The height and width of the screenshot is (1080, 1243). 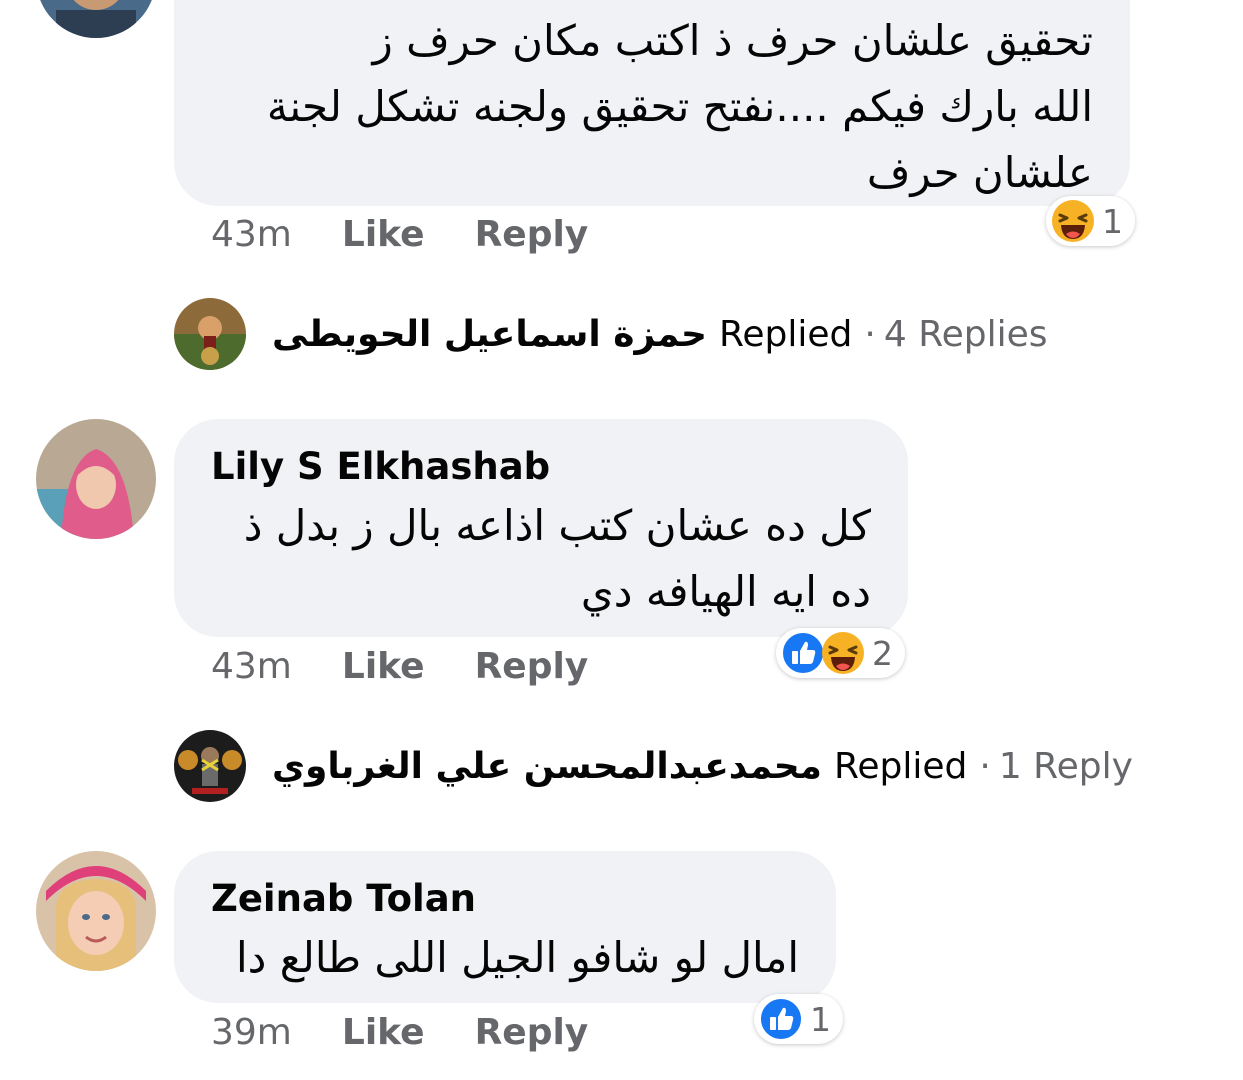 What do you see at coordinates (251, 1032) in the screenshot?
I see `comment-time: 39m` at bounding box center [251, 1032].